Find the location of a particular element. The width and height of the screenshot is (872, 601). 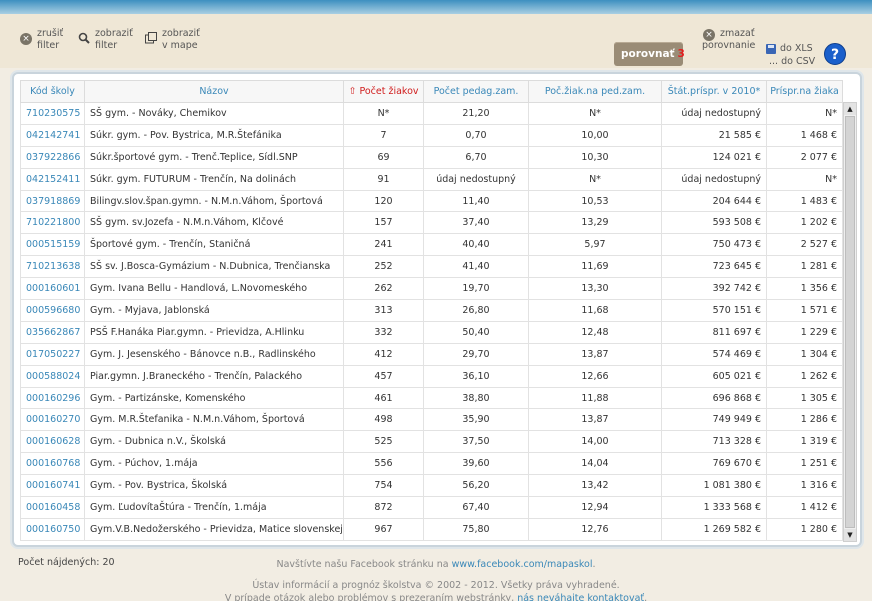

school-code-link: 000588024 is located at coordinates (52, 376).